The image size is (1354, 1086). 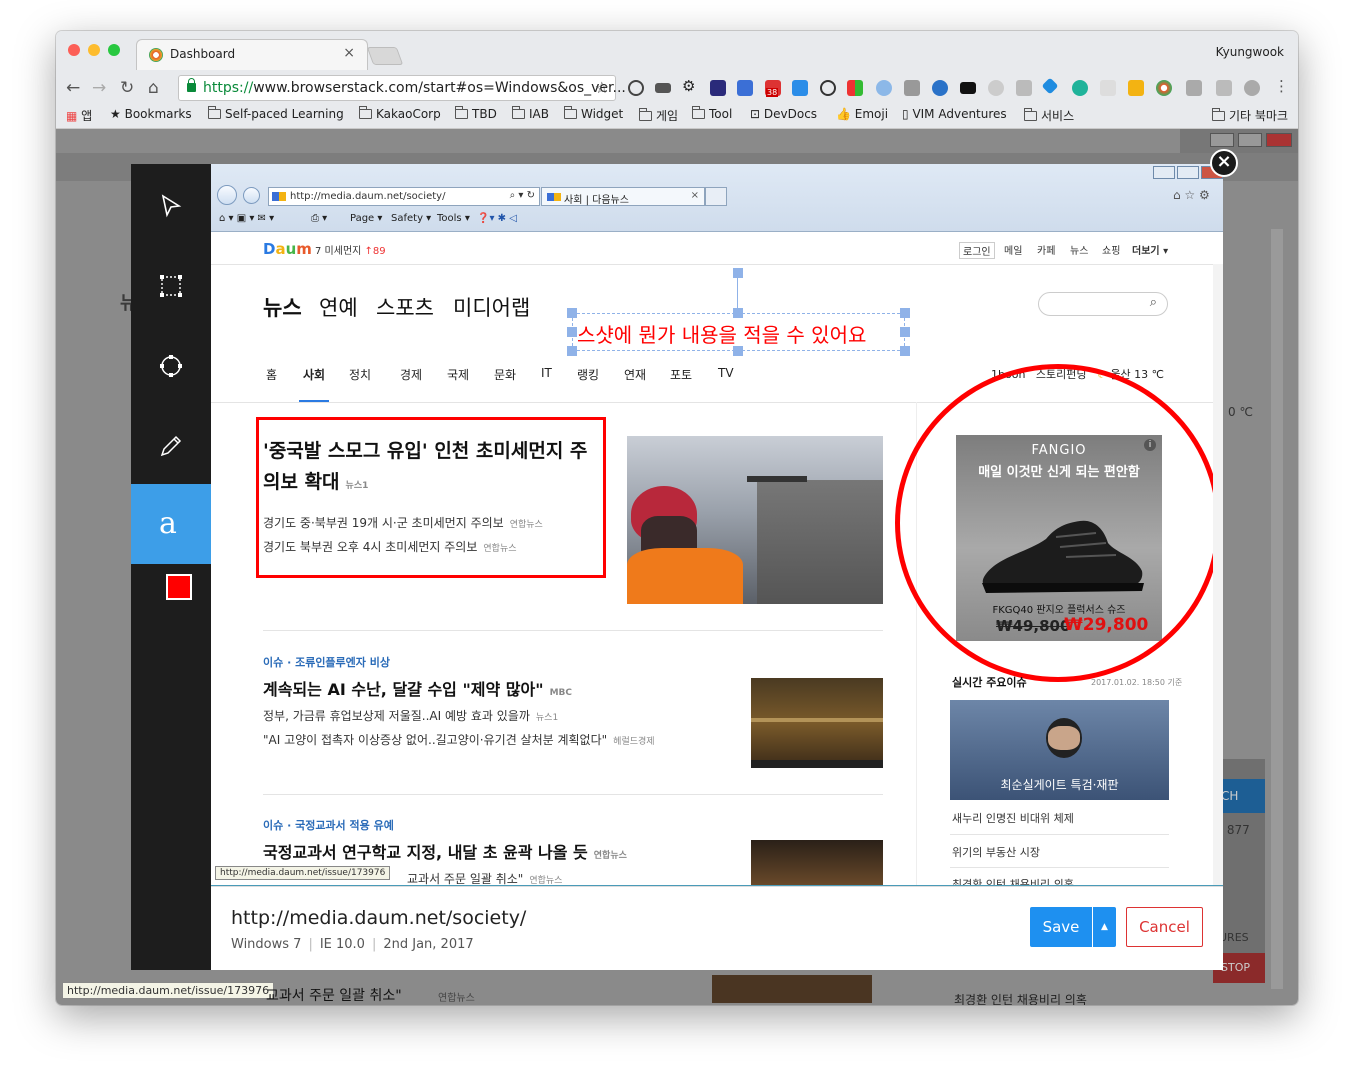 I want to click on bookmark-other: 기타 북마크, so click(x=1250, y=115).